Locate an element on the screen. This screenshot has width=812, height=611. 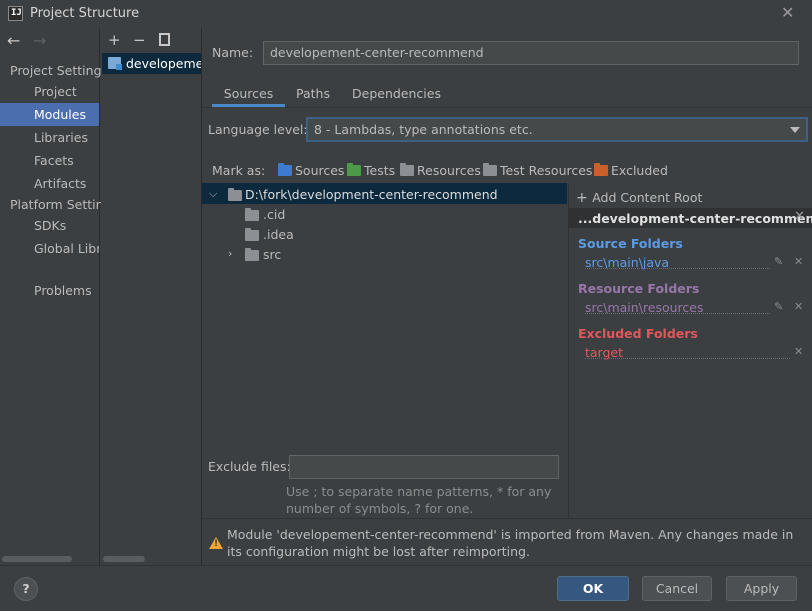
module-list-panel is located at coordinates (151, 296).